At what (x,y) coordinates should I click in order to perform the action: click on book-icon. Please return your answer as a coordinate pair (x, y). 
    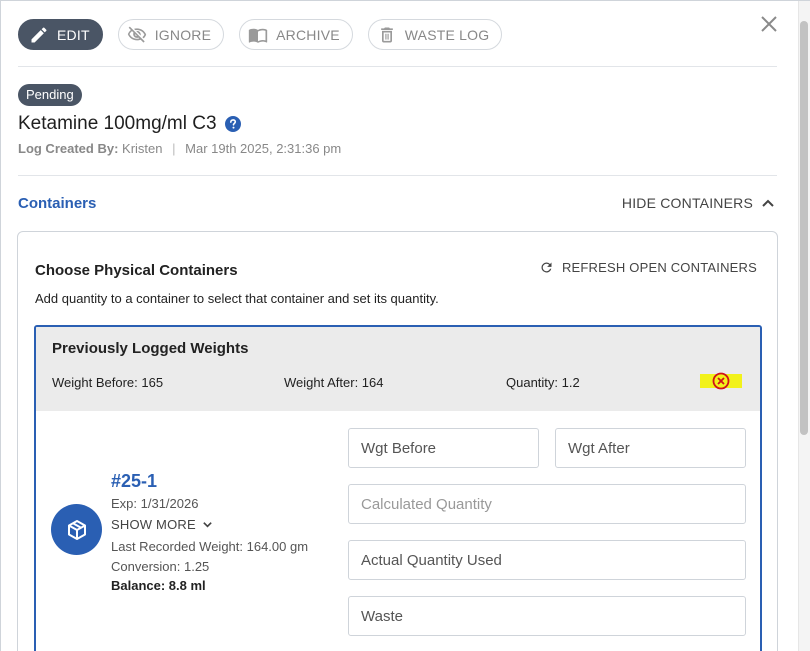
    Looking at the image, I should click on (258, 35).